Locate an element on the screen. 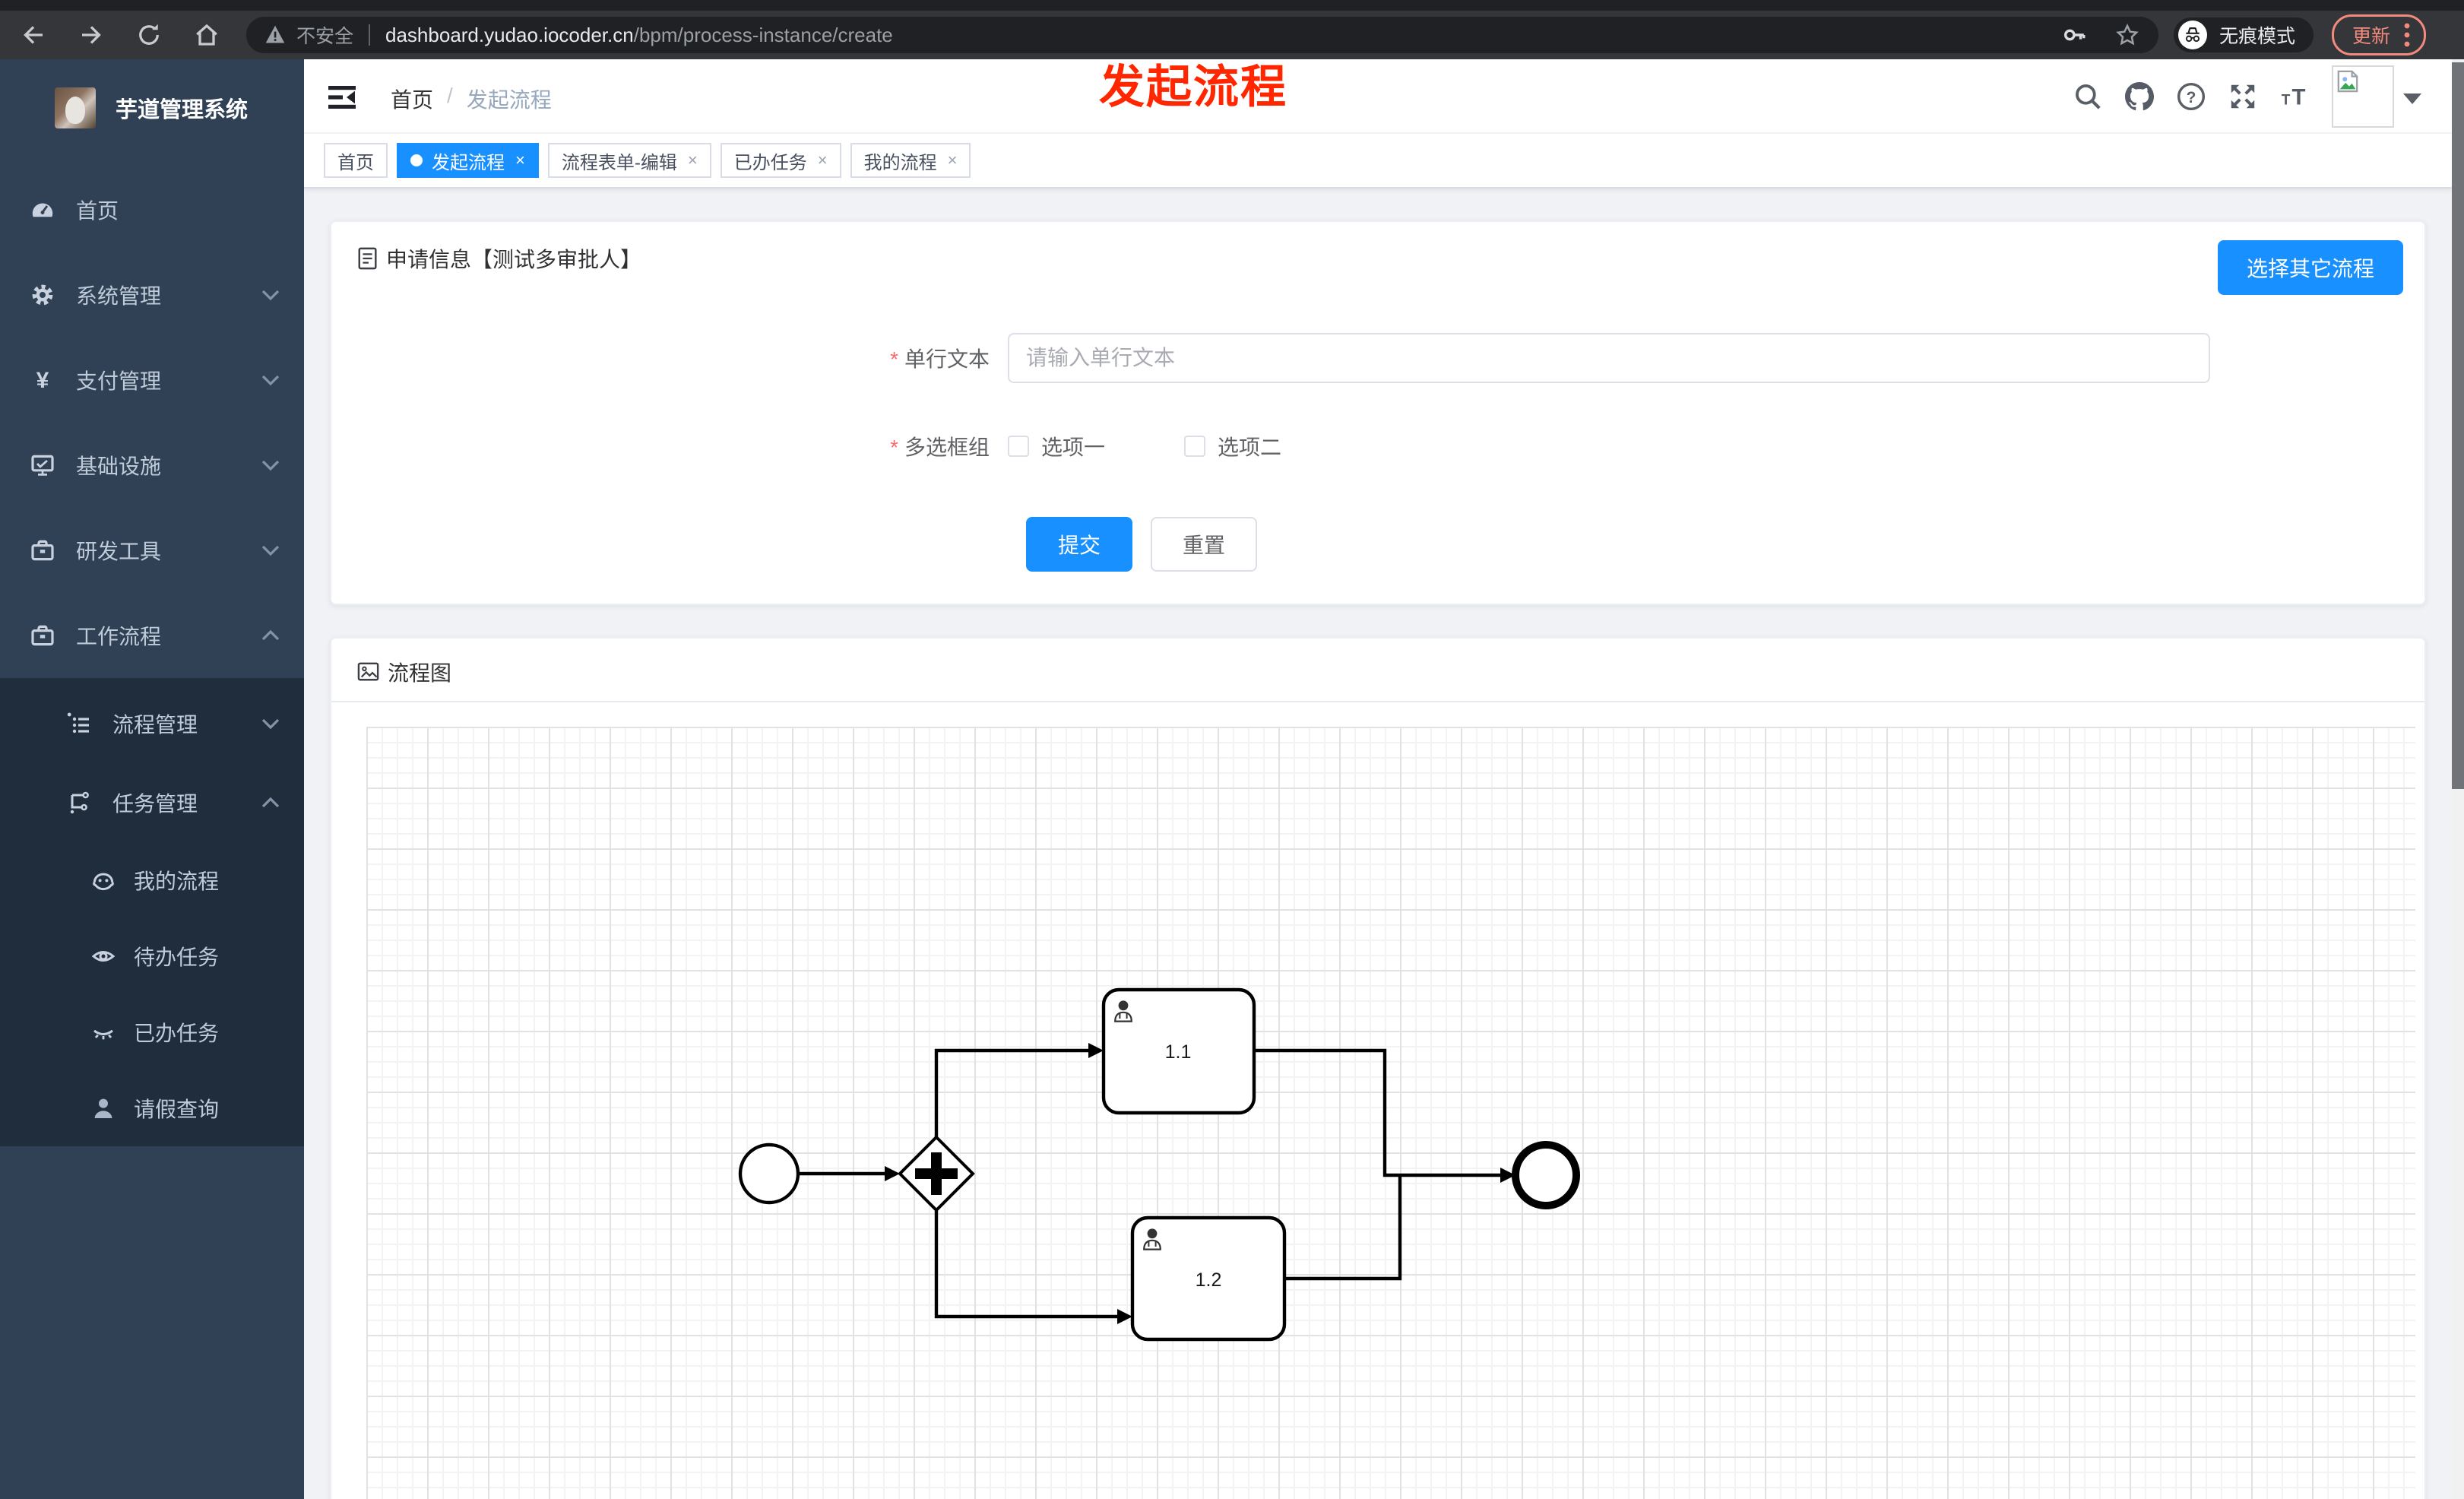 The height and width of the screenshot is (1499, 2464). checkbox-option1 is located at coordinates (1018, 446).